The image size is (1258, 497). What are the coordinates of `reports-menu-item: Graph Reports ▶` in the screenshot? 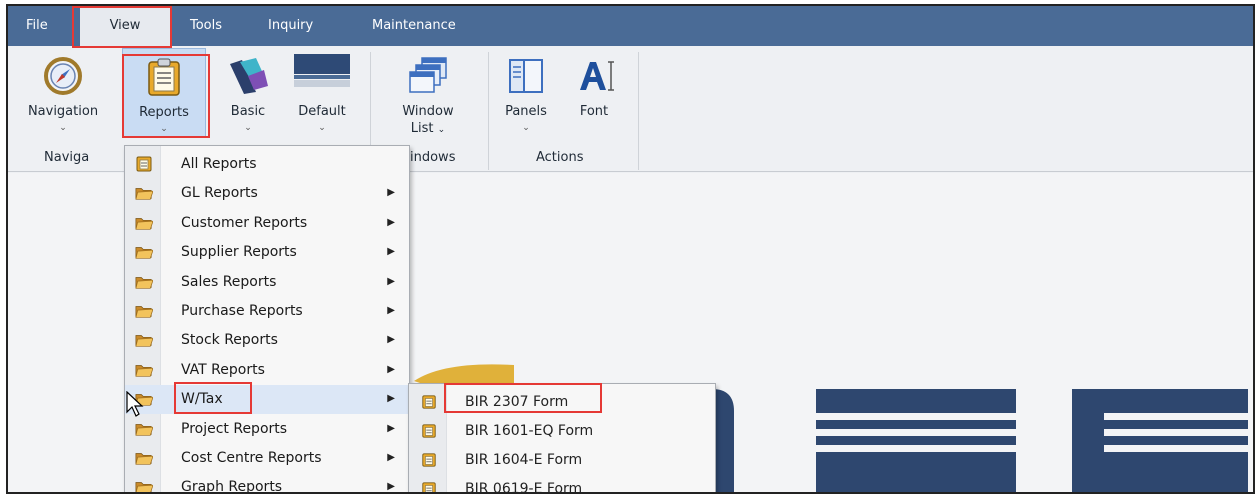 It's located at (267, 483).